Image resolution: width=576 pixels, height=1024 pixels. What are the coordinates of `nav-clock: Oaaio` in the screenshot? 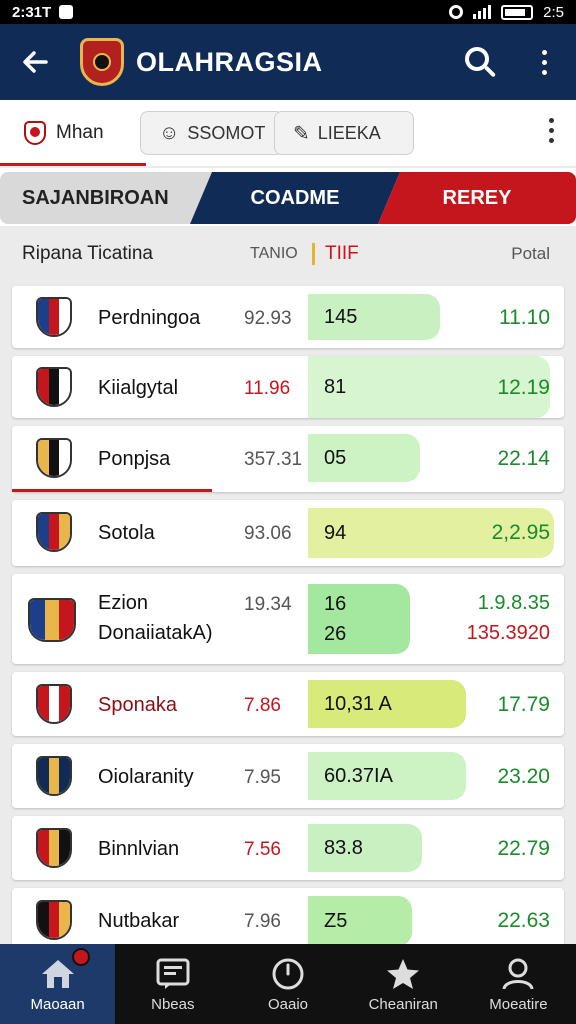 It's located at (287, 984).